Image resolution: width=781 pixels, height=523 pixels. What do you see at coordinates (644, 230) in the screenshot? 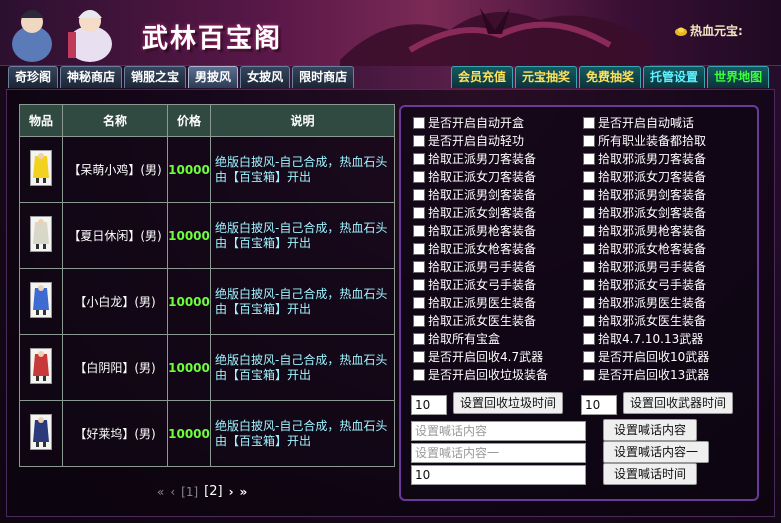
I see `setting-checkbox: 拾取邪派男枪客装备` at bounding box center [644, 230].